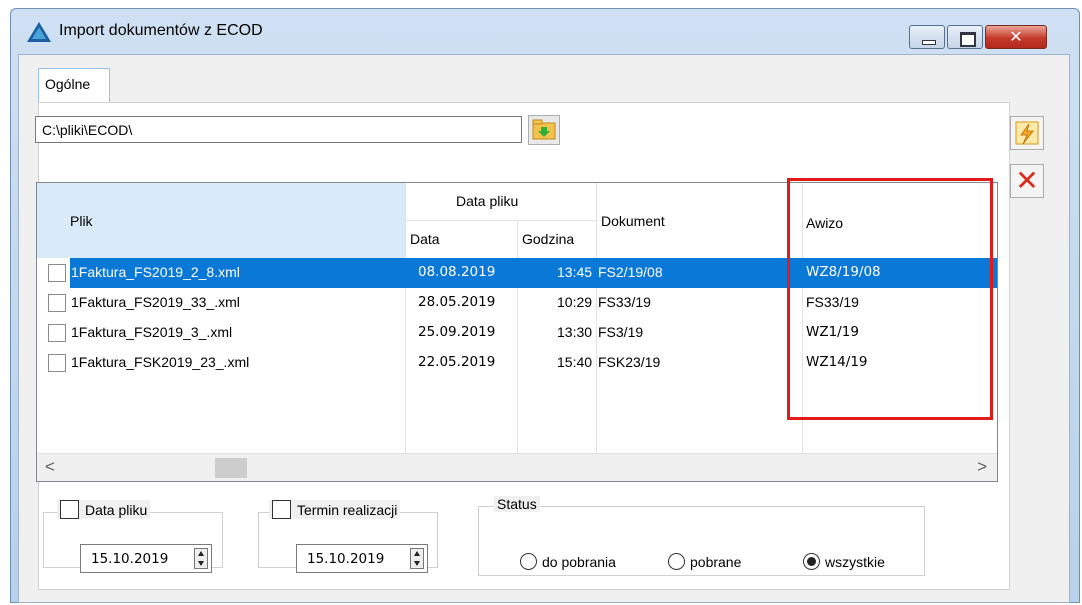 The image size is (1082, 605). What do you see at coordinates (39, 32) in the screenshot?
I see `app-logo-icon` at bounding box center [39, 32].